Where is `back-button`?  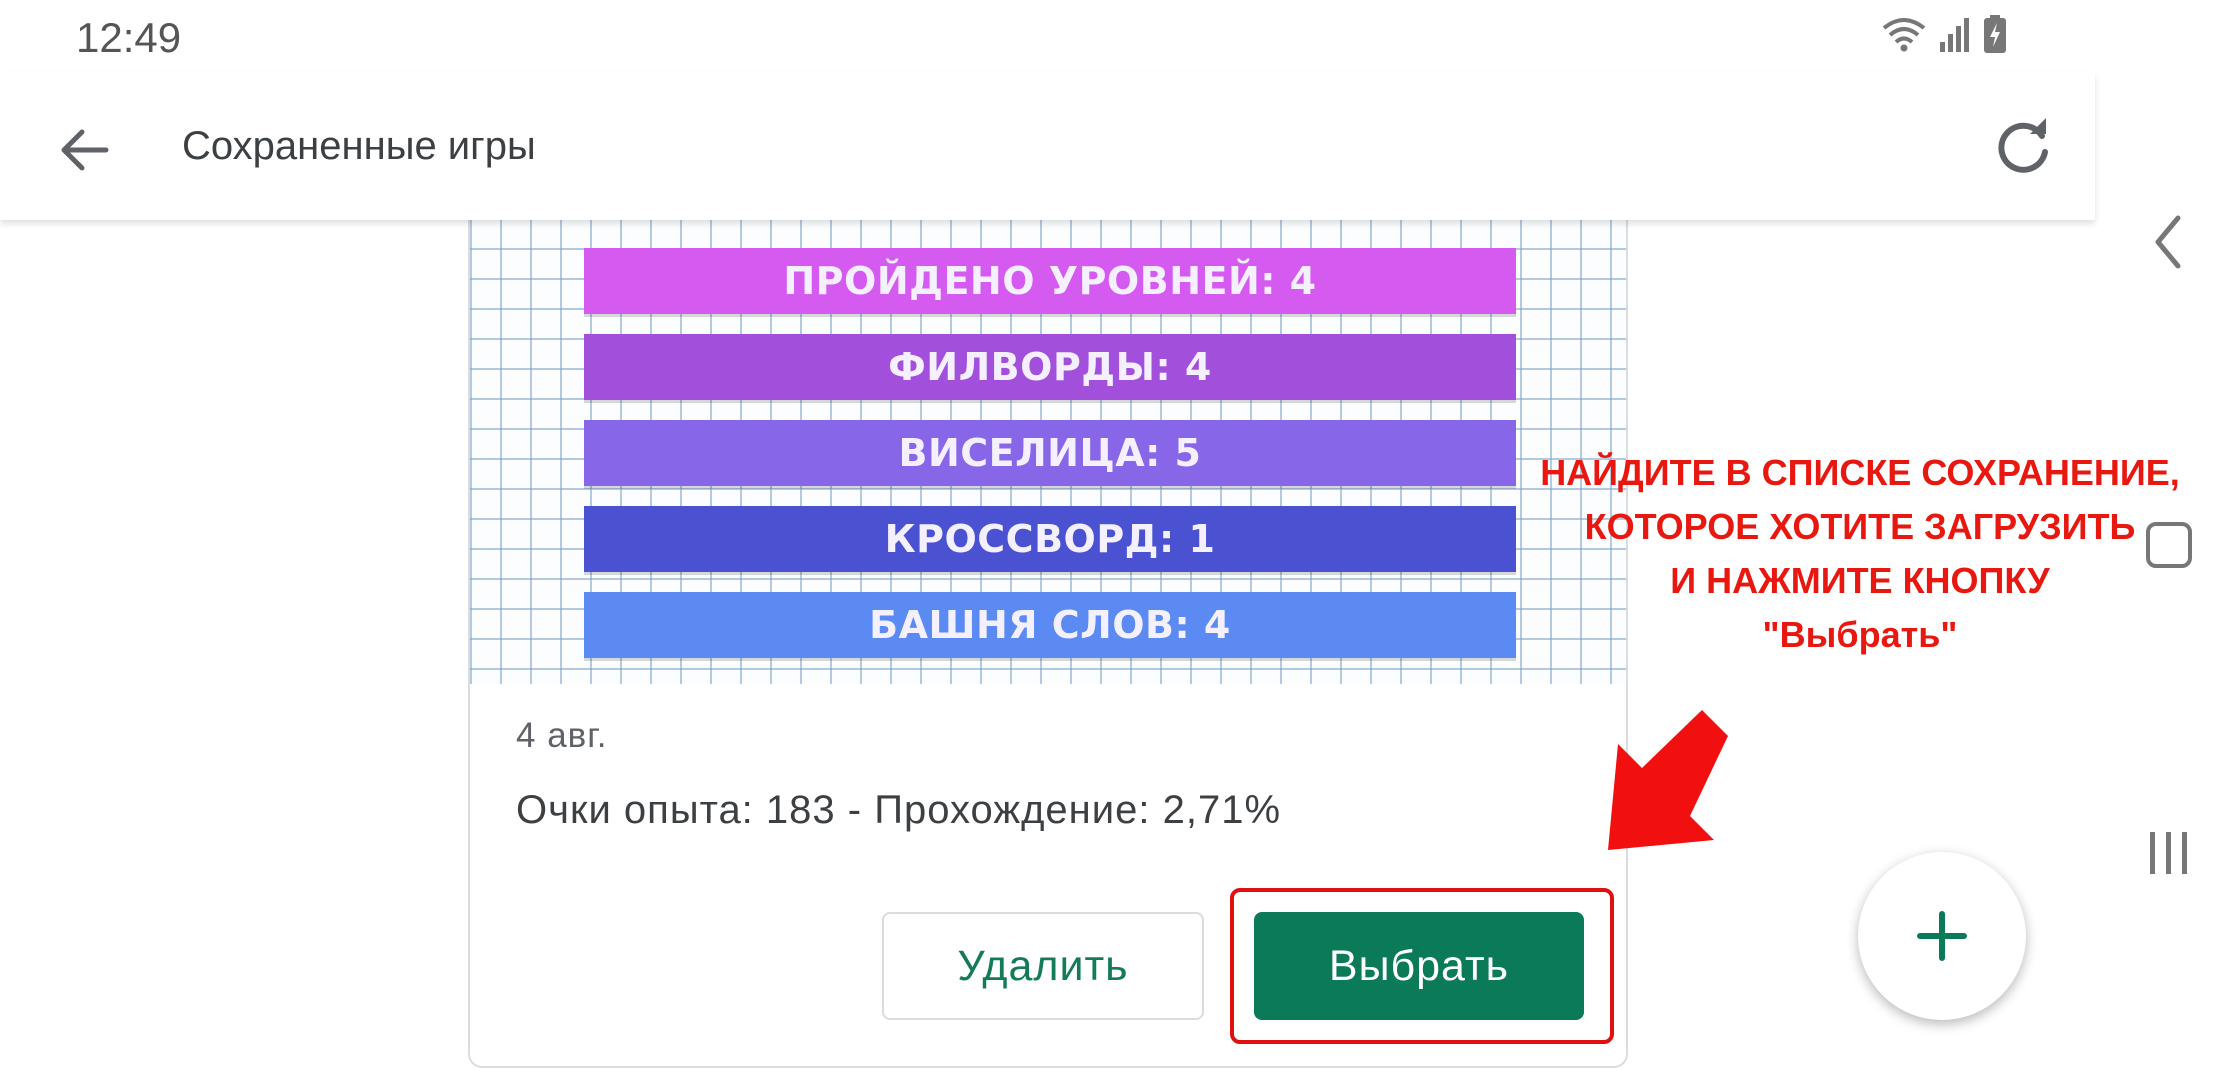 back-button is located at coordinates (84, 150).